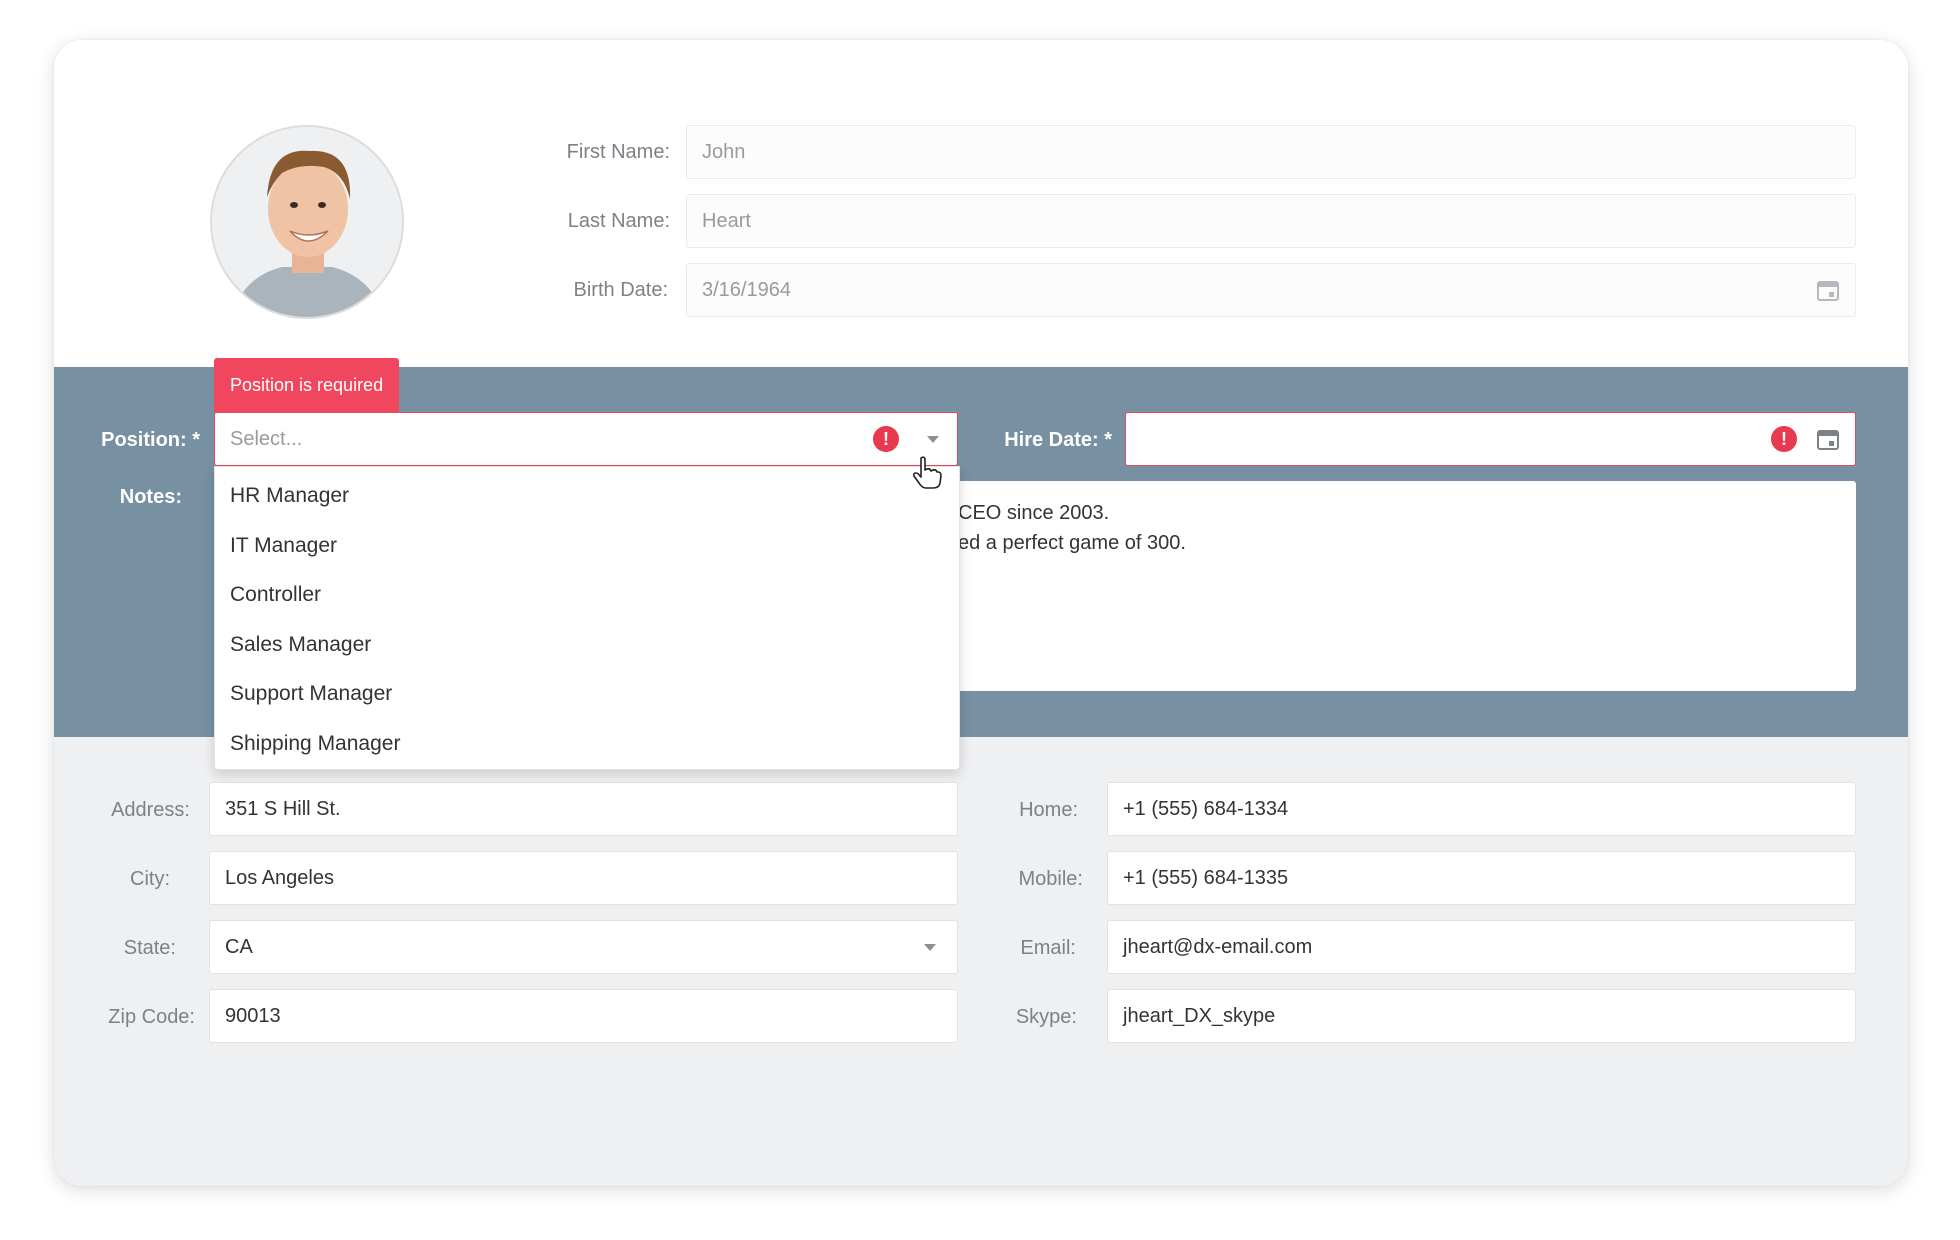 The width and height of the screenshot is (1960, 1240). What do you see at coordinates (1199, 1016) in the screenshot?
I see `skype-value: jheart_DX_skype` at bounding box center [1199, 1016].